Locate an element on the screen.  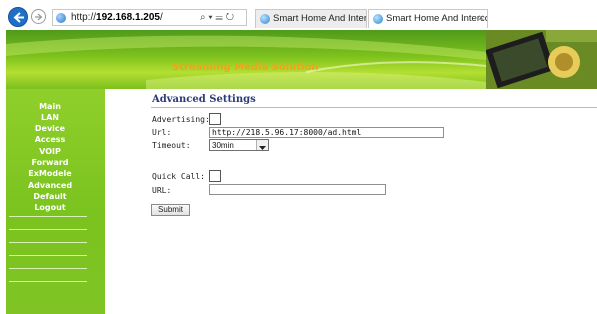
banner-photo-image is located at coordinates (541, 59).